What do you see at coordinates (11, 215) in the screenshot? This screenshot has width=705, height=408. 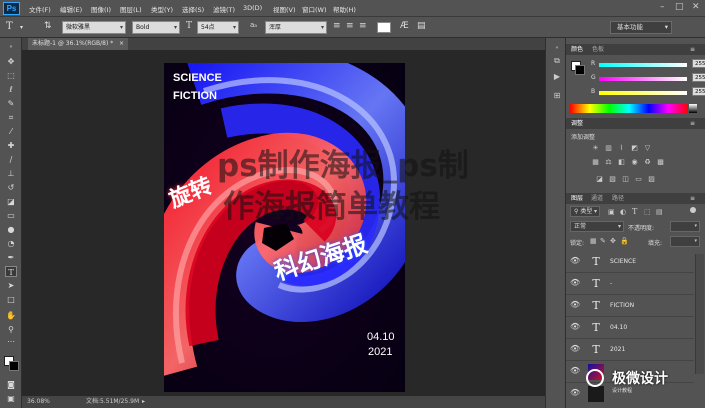 I see `gradient-tool-icon: ▭` at bounding box center [11, 215].